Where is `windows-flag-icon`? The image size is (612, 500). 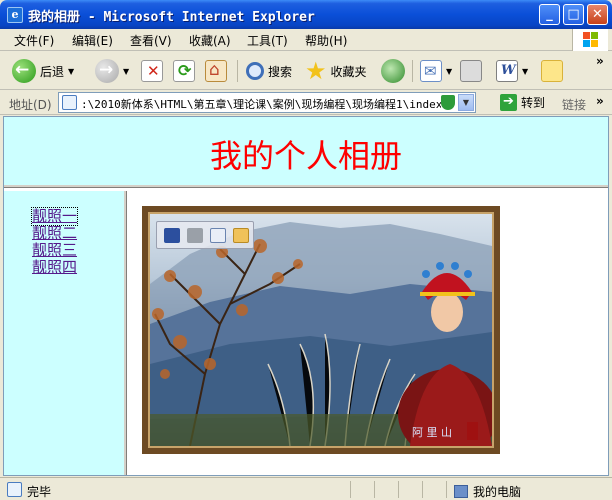
windows-flag-icon is located at coordinates (591, 40).